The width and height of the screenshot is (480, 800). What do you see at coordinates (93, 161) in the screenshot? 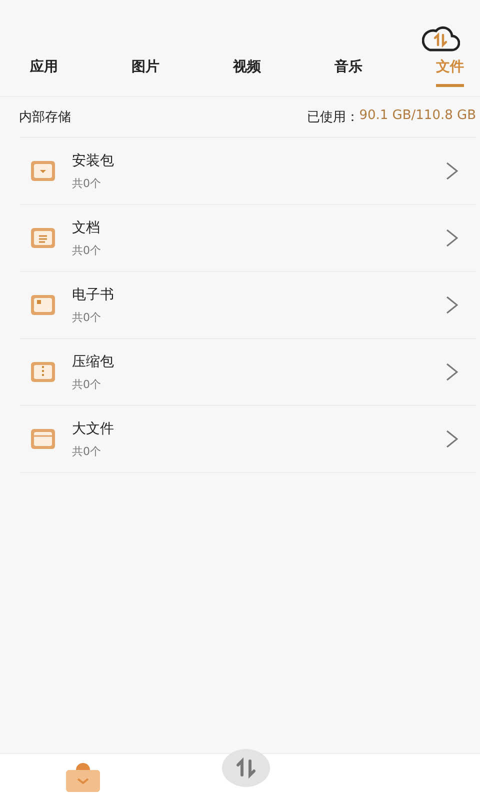
I see `category-name: 安装包` at bounding box center [93, 161].